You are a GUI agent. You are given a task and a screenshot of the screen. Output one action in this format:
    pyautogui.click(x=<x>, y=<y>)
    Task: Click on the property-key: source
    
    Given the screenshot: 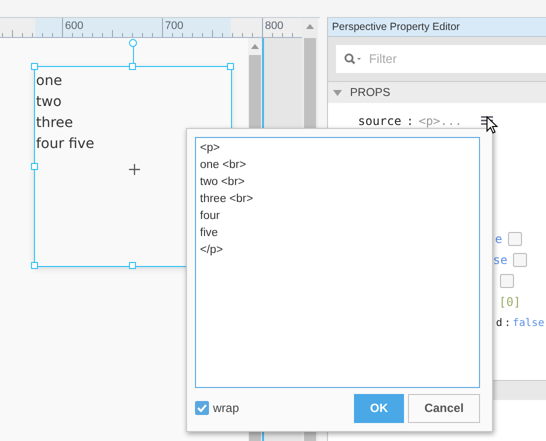 What is the action you would take?
    pyautogui.click(x=380, y=121)
    